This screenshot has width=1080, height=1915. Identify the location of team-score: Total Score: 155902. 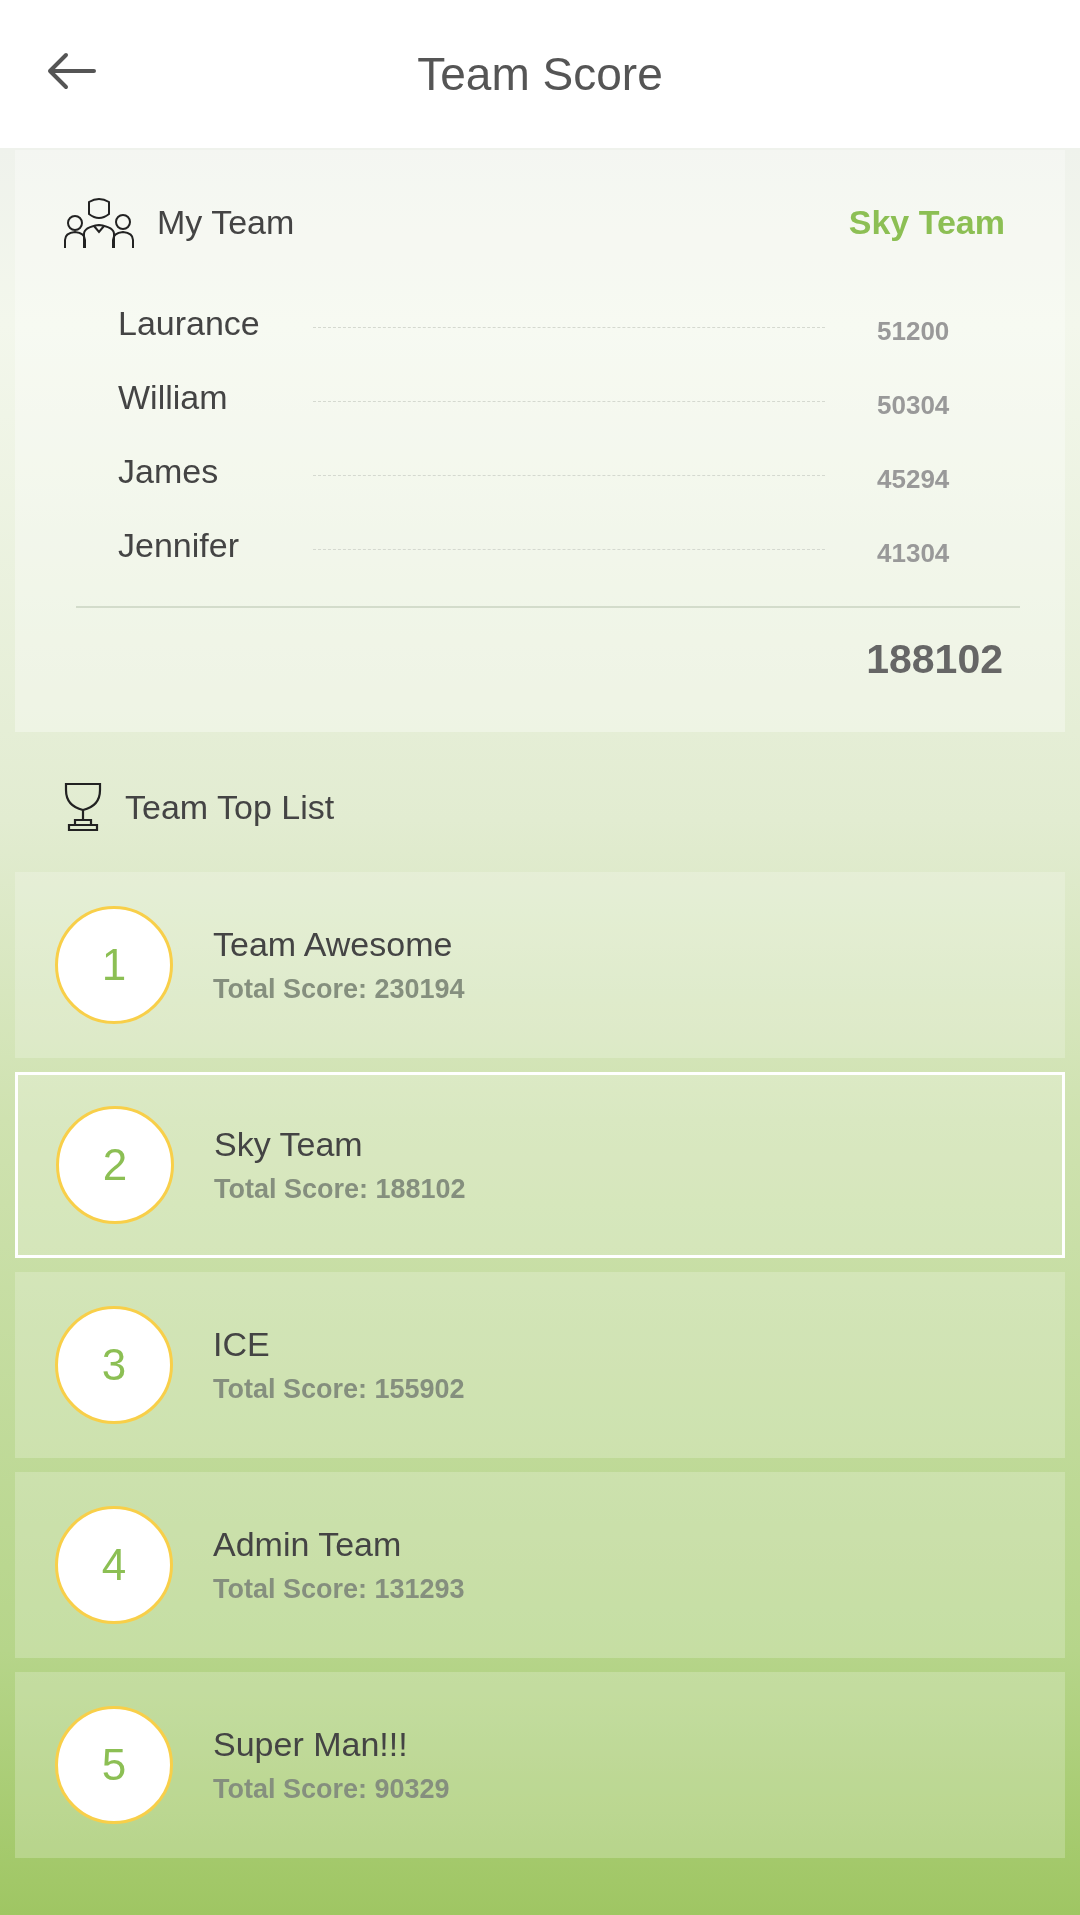
(339, 1389).